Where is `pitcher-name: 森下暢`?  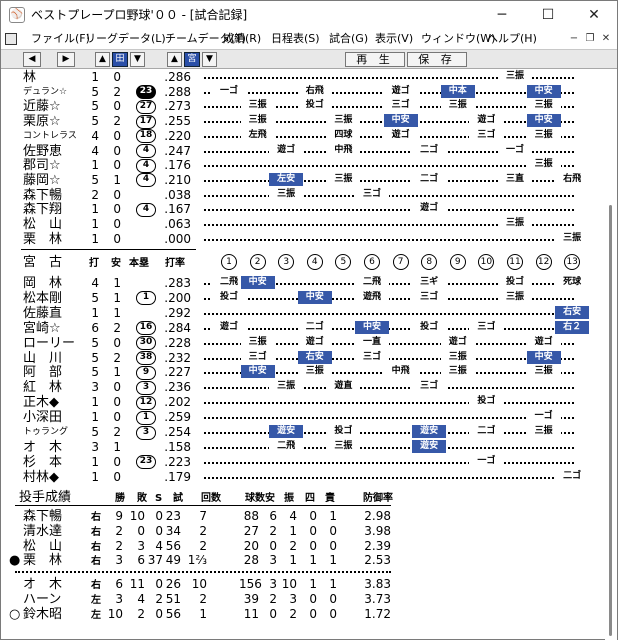
pitcher-name: 森下暢 is located at coordinates (48, 516).